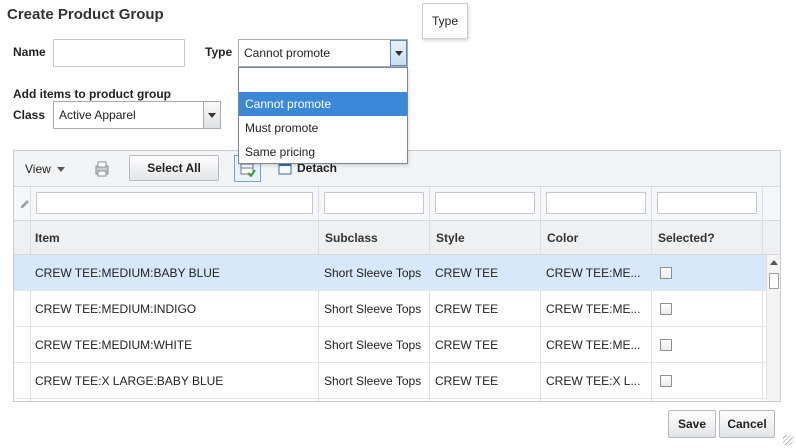 Image resolution: width=796 pixels, height=448 pixels. I want to click on item-filter-input, so click(174, 203).